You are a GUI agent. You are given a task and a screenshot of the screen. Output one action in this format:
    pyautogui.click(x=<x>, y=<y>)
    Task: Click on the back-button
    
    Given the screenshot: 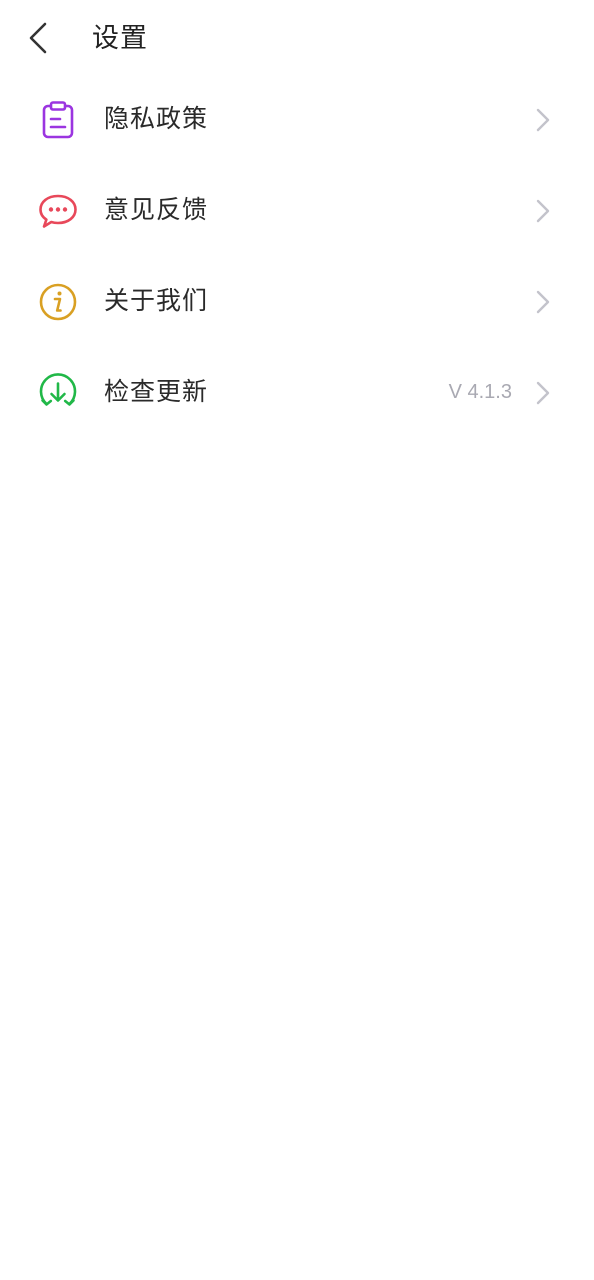 What is the action you would take?
    pyautogui.click(x=38, y=38)
    